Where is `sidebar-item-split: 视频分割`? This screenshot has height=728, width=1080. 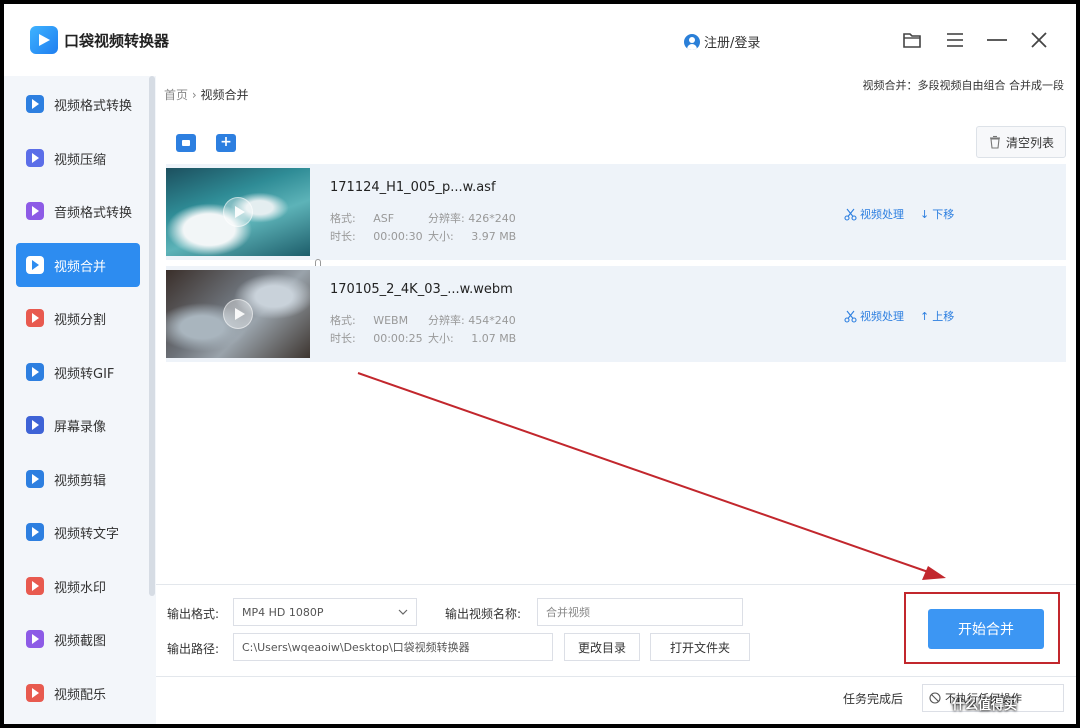
sidebar-item-split: 视频分割 is located at coordinates (78, 318).